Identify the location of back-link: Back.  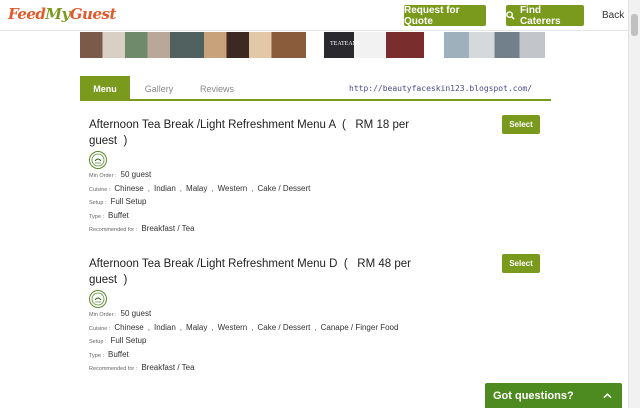
(613, 15).